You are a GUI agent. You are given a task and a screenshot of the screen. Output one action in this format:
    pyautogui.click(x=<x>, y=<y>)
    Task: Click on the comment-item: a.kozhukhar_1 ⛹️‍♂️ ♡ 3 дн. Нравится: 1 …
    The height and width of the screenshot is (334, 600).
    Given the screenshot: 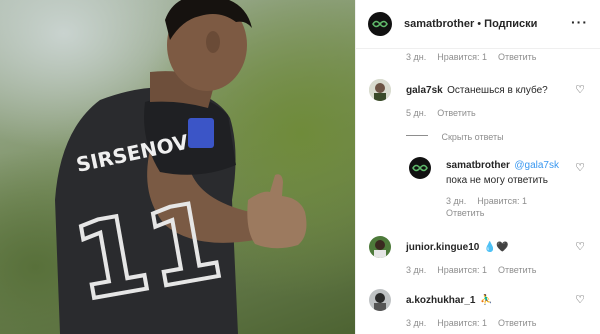 What is the action you would take?
    pyautogui.click(x=478, y=307)
    